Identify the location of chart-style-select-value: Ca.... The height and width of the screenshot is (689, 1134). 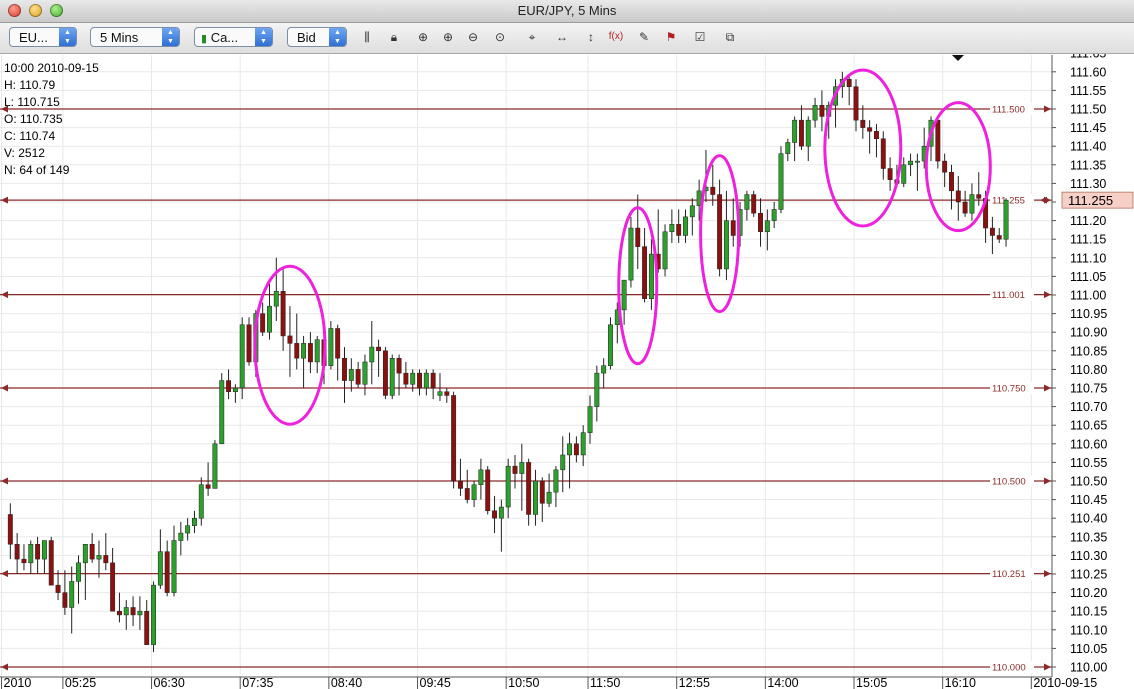
(224, 37).